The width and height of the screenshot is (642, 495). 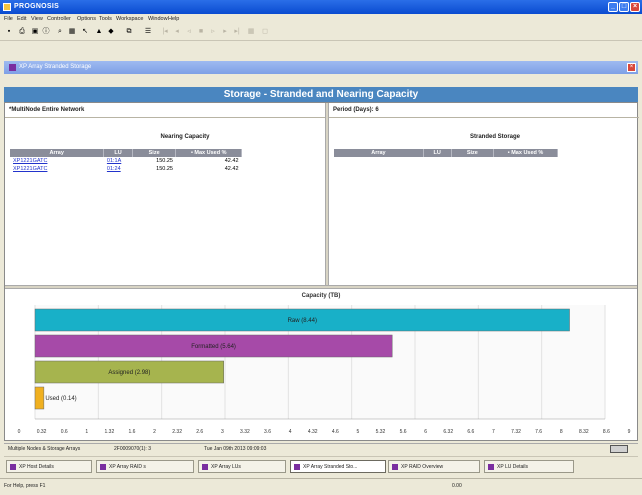 What do you see at coordinates (165, 32) in the screenshot?
I see `nav-first-icon: |◂` at bounding box center [165, 32].